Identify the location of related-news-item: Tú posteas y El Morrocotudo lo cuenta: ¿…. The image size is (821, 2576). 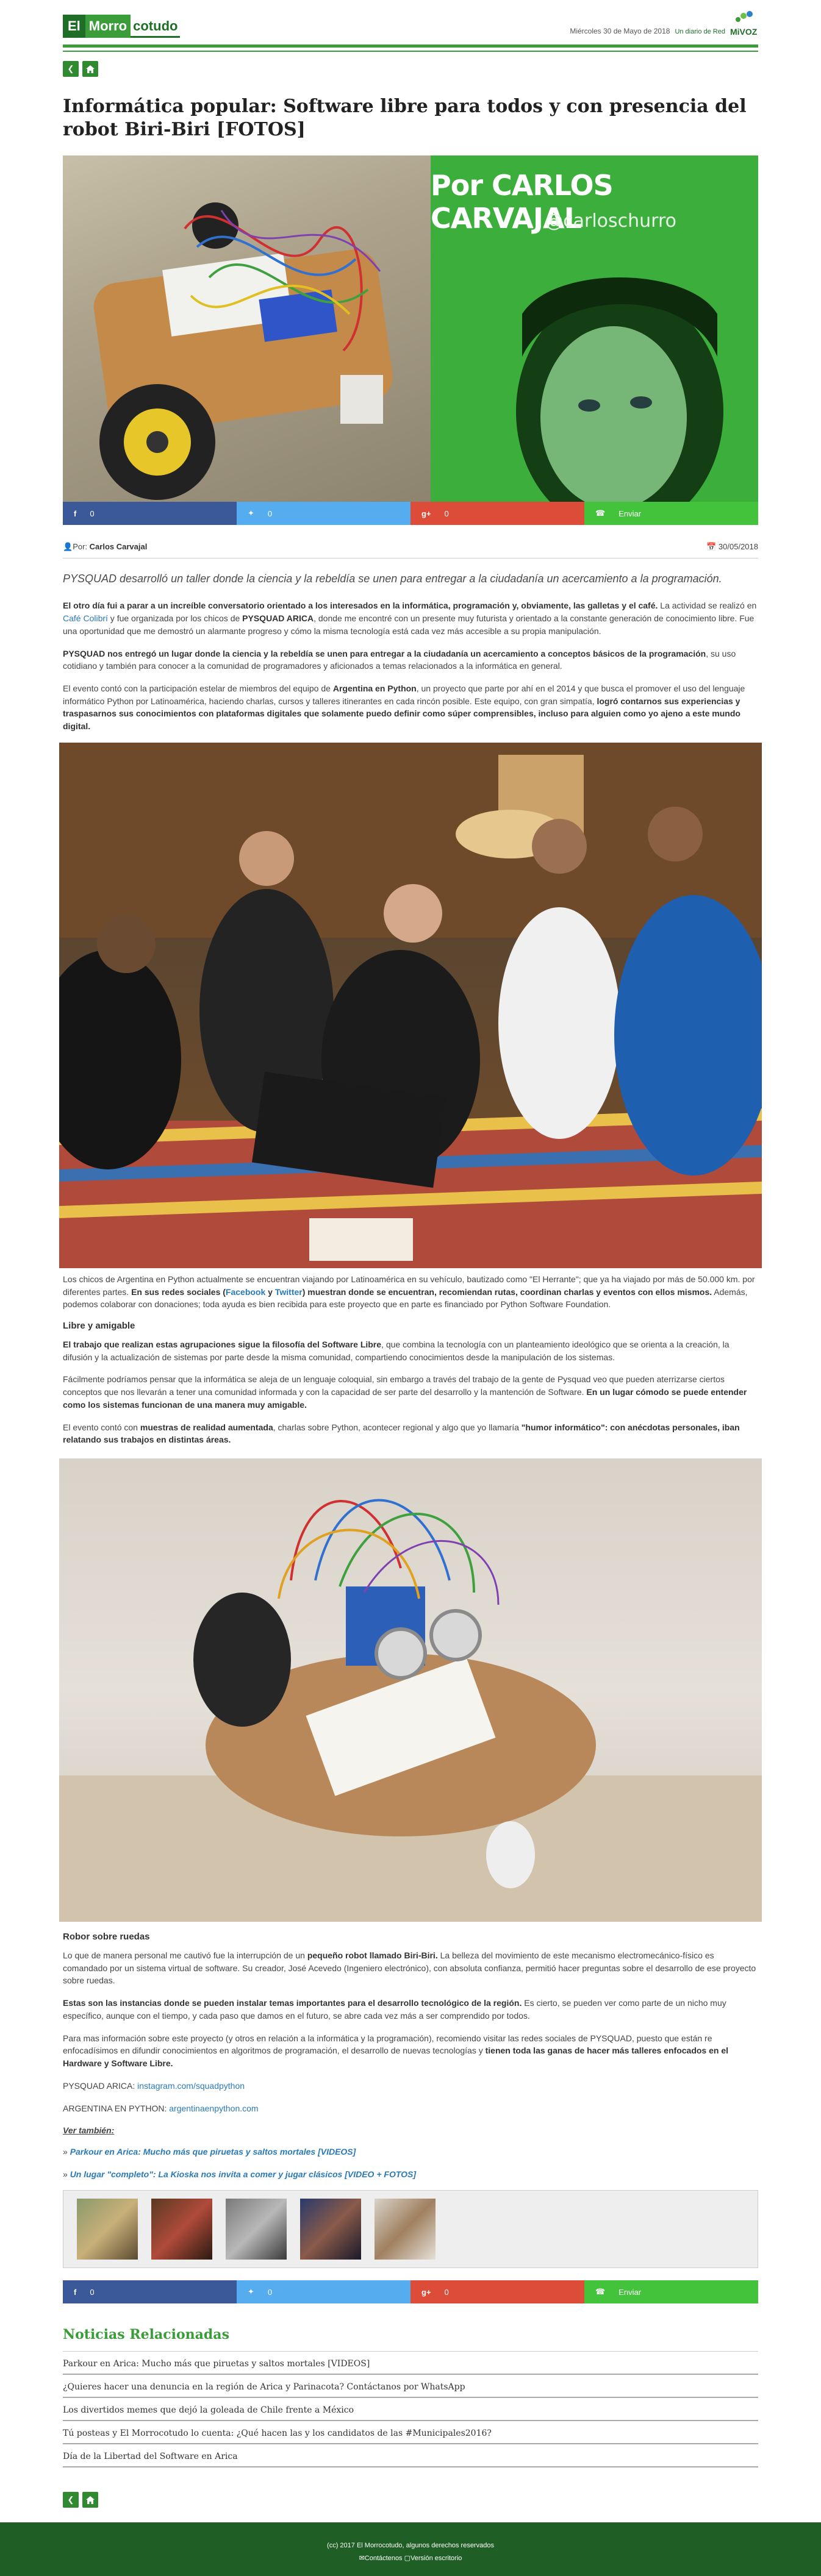
(411, 2433).